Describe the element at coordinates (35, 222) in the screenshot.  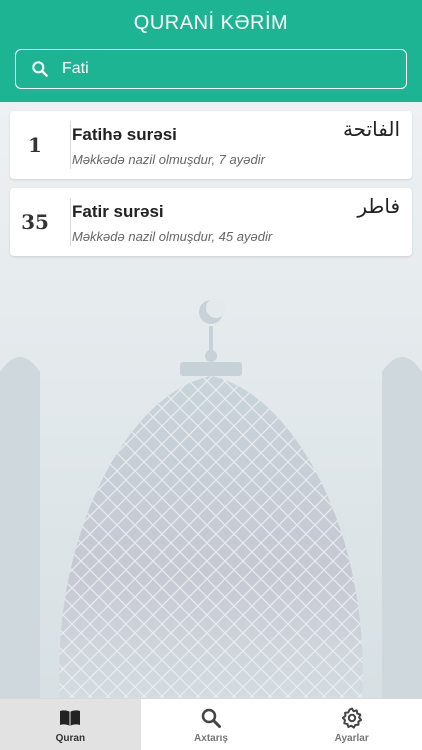
I see `surah-number: 35` at that location.